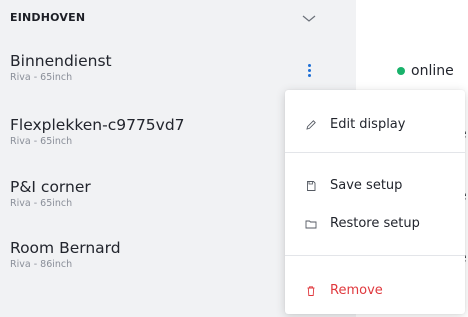  I want to click on restore-setup-menu-item: Restore setup, so click(362, 223).